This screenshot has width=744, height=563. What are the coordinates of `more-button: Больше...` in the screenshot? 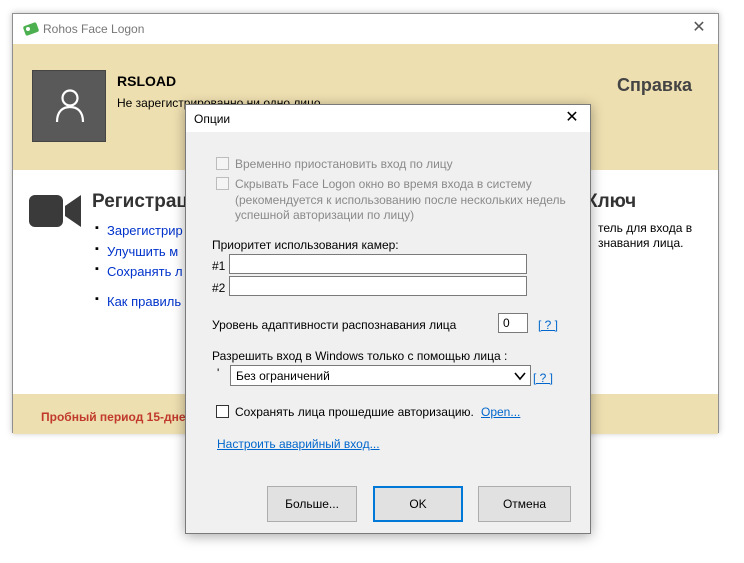 It's located at (312, 504).